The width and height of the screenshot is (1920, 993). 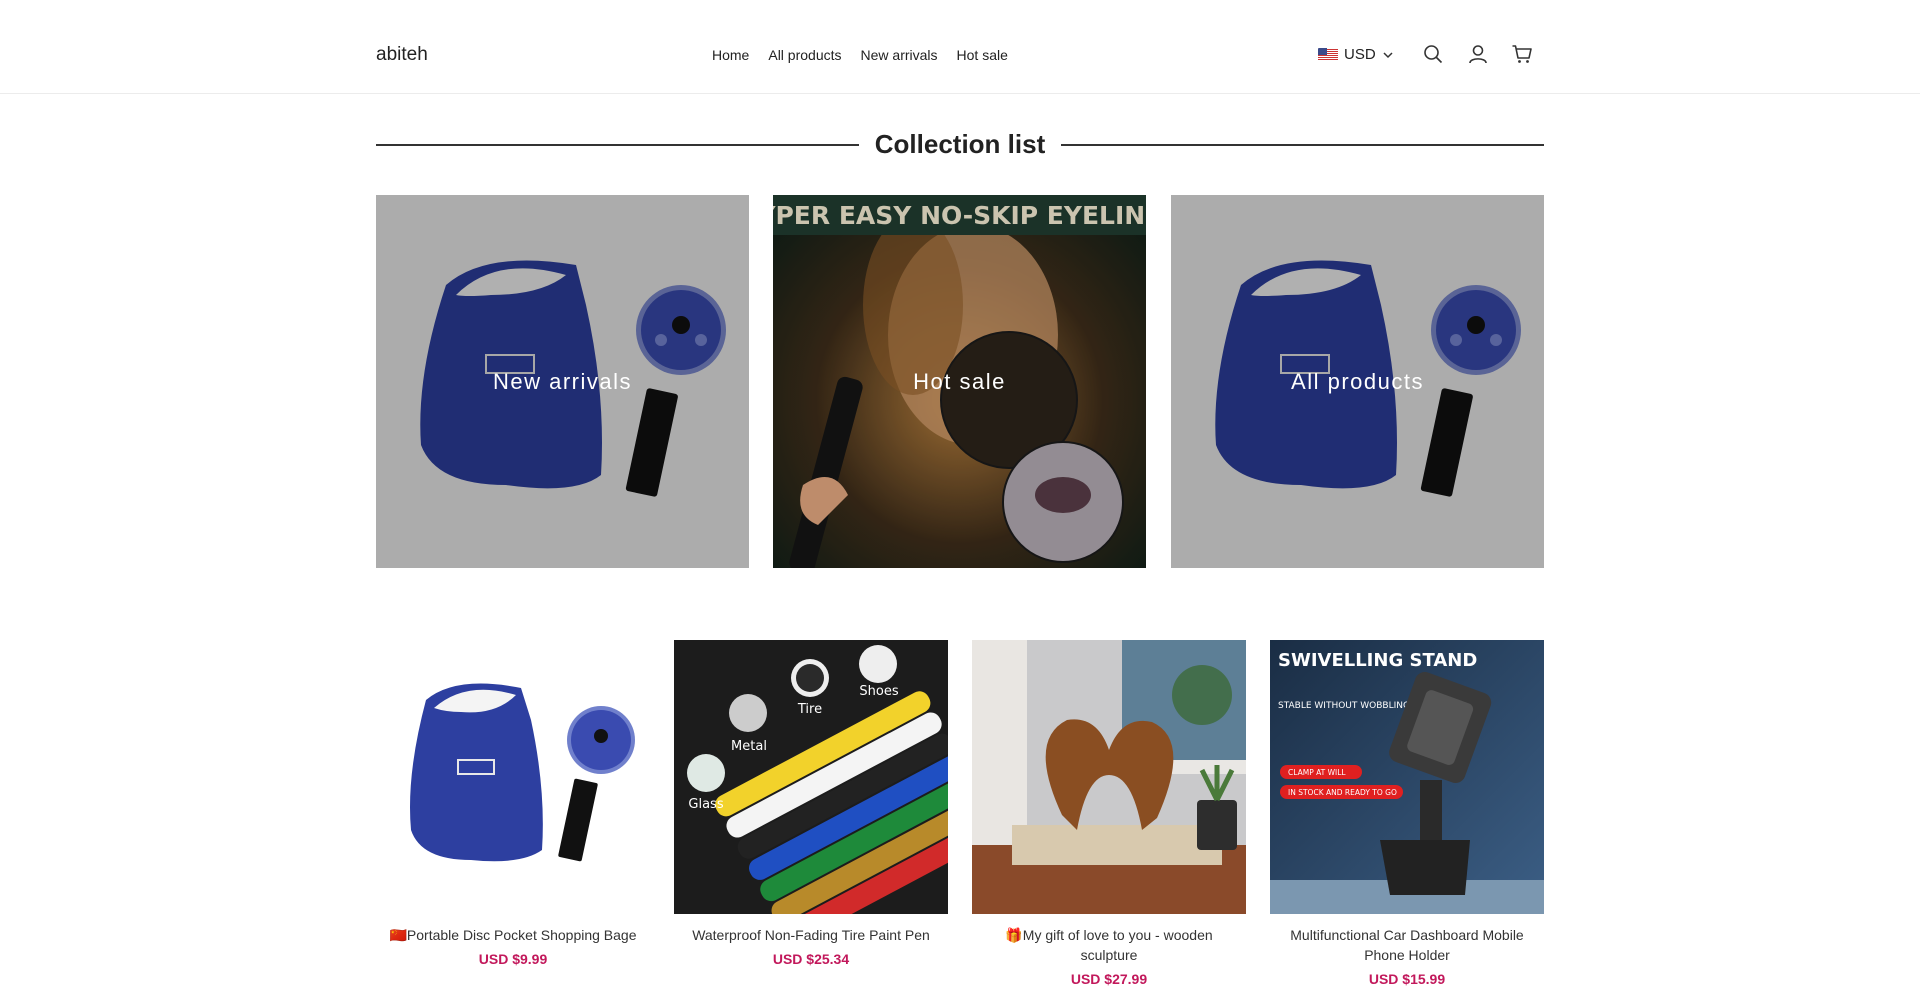 What do you see at coordinates (1328, 54) in the screenshot?
I see `us-flag-icon` at bounding box center [1328, 54].